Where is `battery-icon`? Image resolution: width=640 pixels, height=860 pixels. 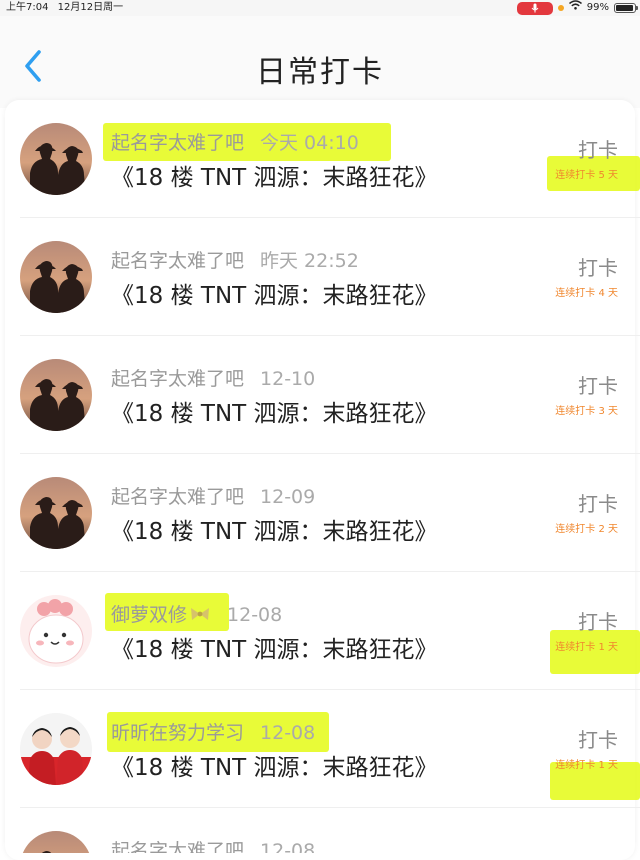 battery-icon is located at coordinates (626, 8).